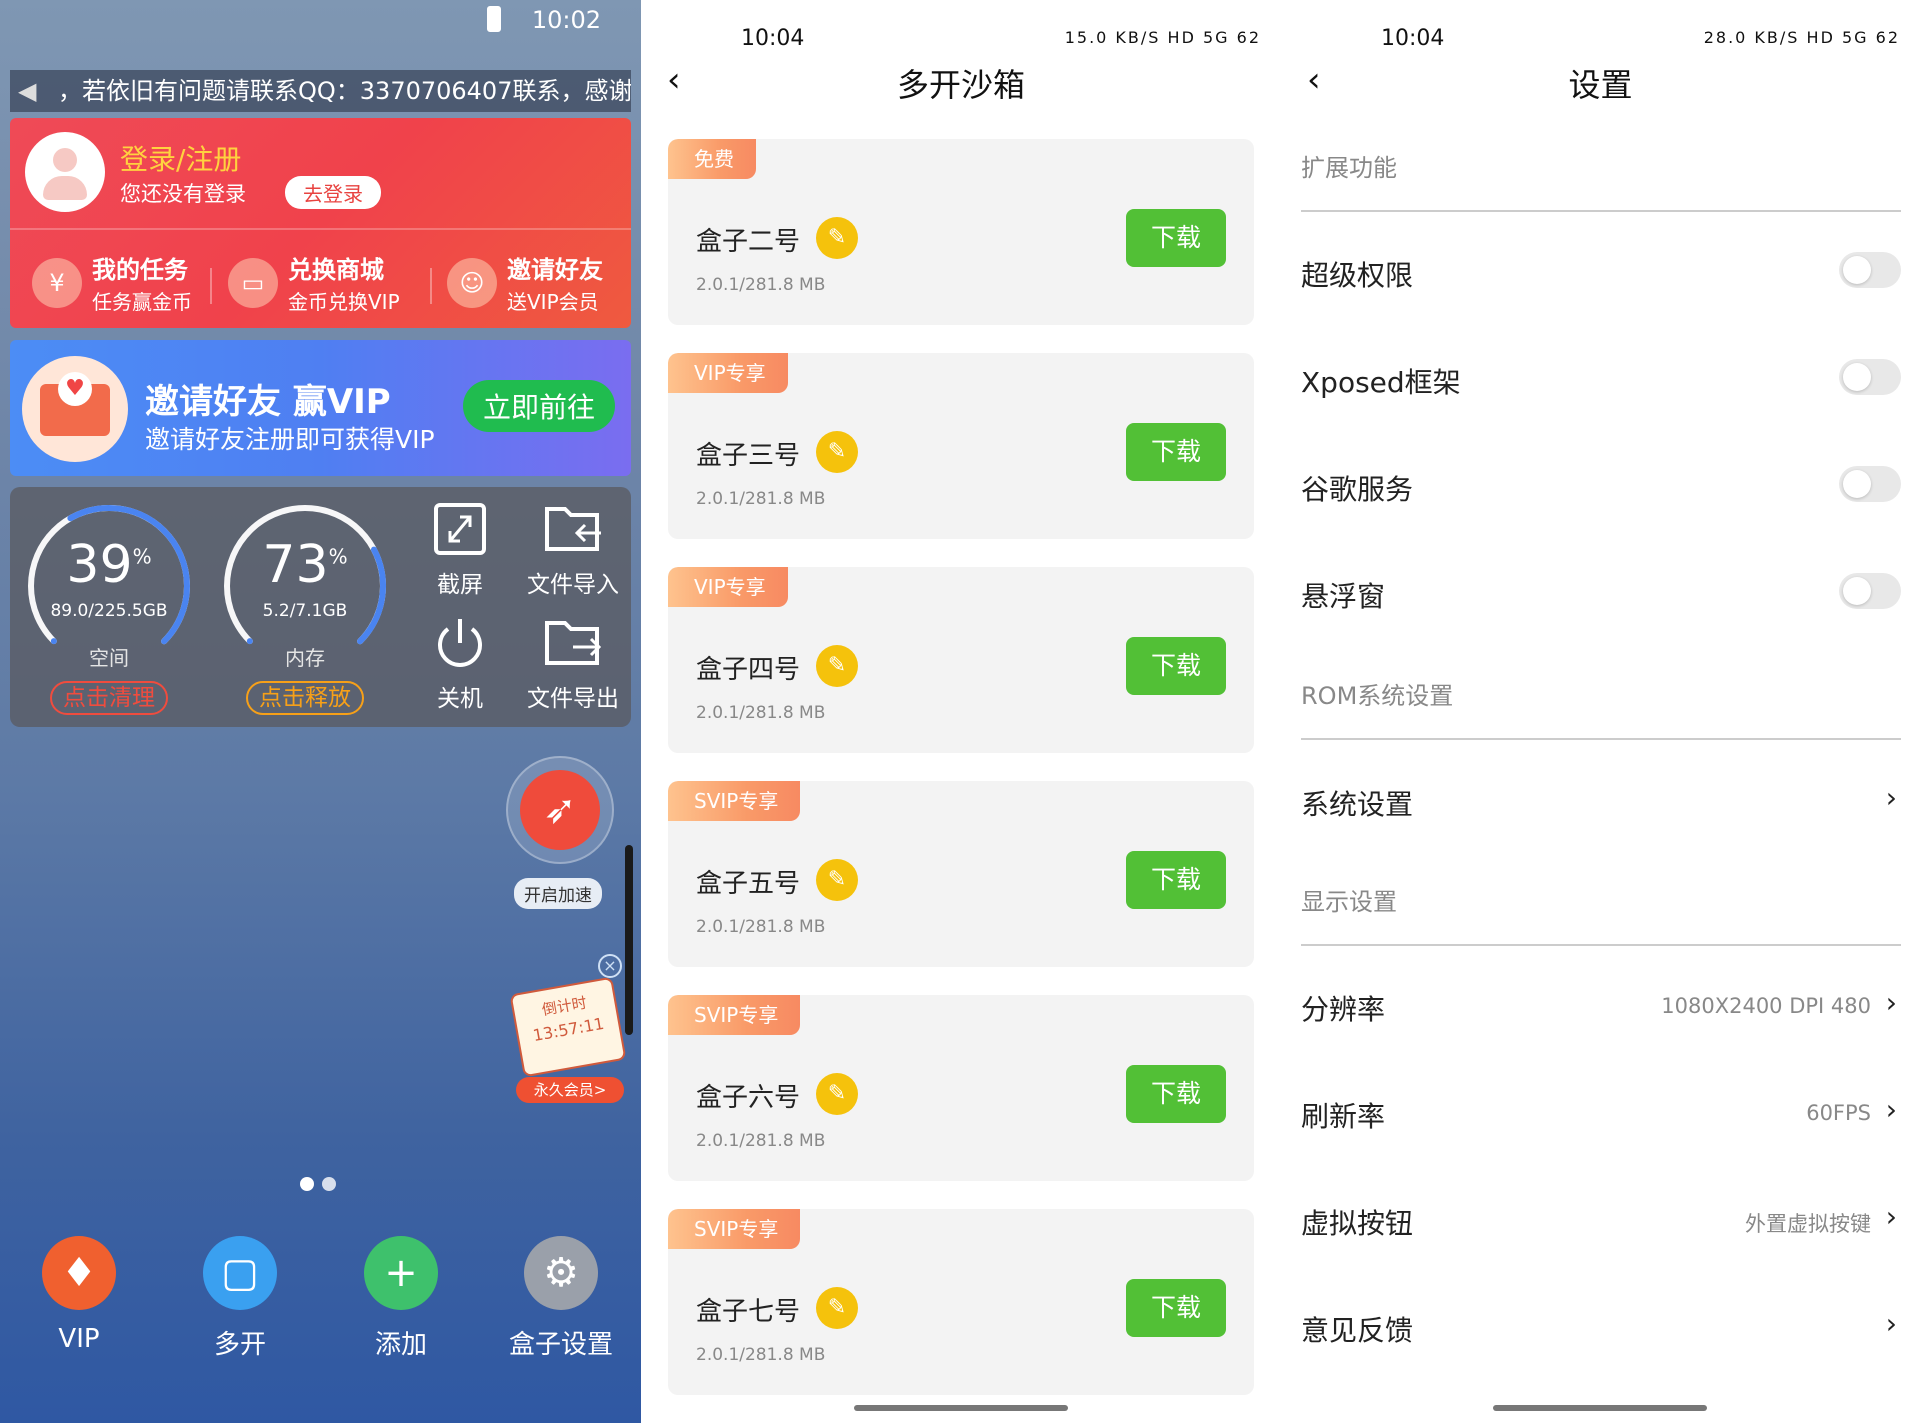 Image resolution: width=1920 pixels, height=1423 pixels. What do you see at coordinates (240, 1298) in the screenshot?
I see `dock-multi-open: ▢ 多开` at bounding box center [240, 1298].